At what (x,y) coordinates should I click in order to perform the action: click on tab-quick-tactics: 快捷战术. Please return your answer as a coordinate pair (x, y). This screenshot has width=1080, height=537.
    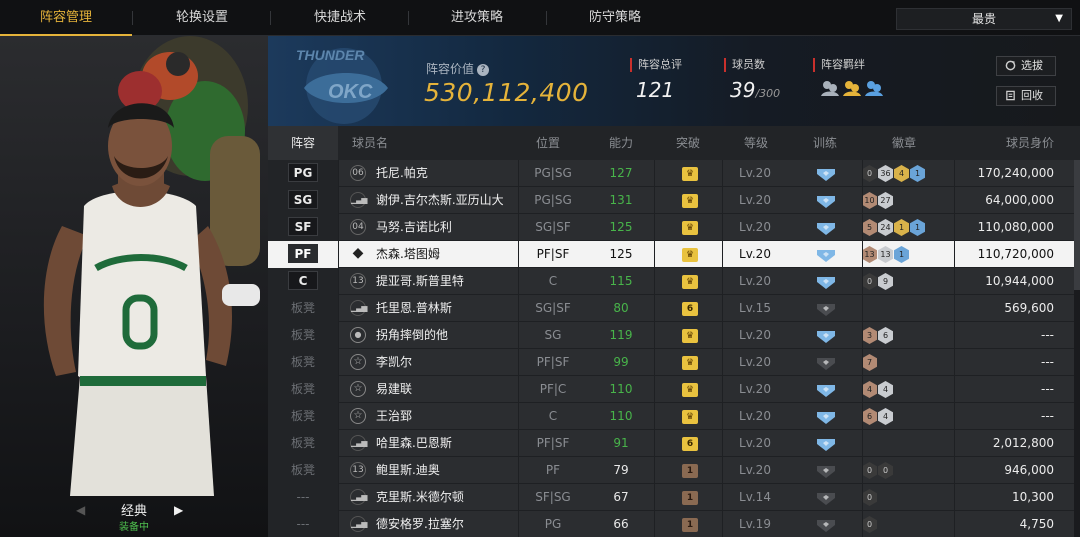
    Looking at the image, I should click on (340, 18).